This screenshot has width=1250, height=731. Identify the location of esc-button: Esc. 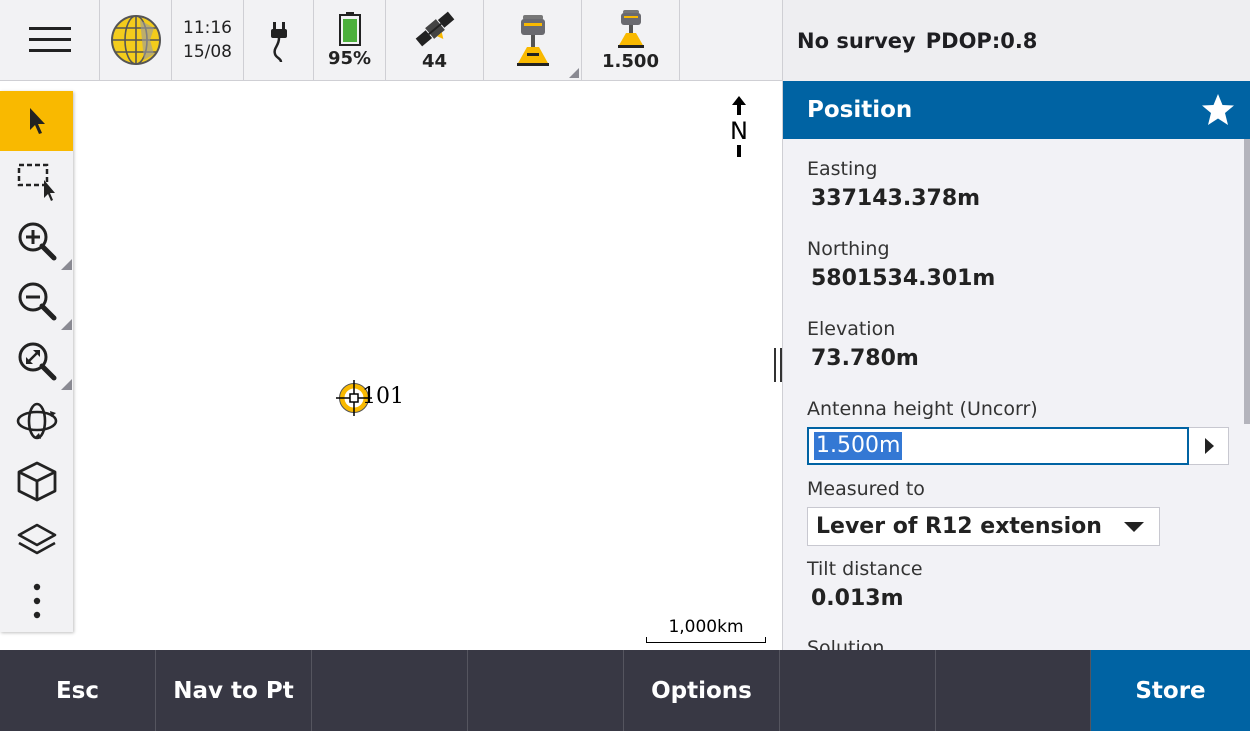
(78, 690).